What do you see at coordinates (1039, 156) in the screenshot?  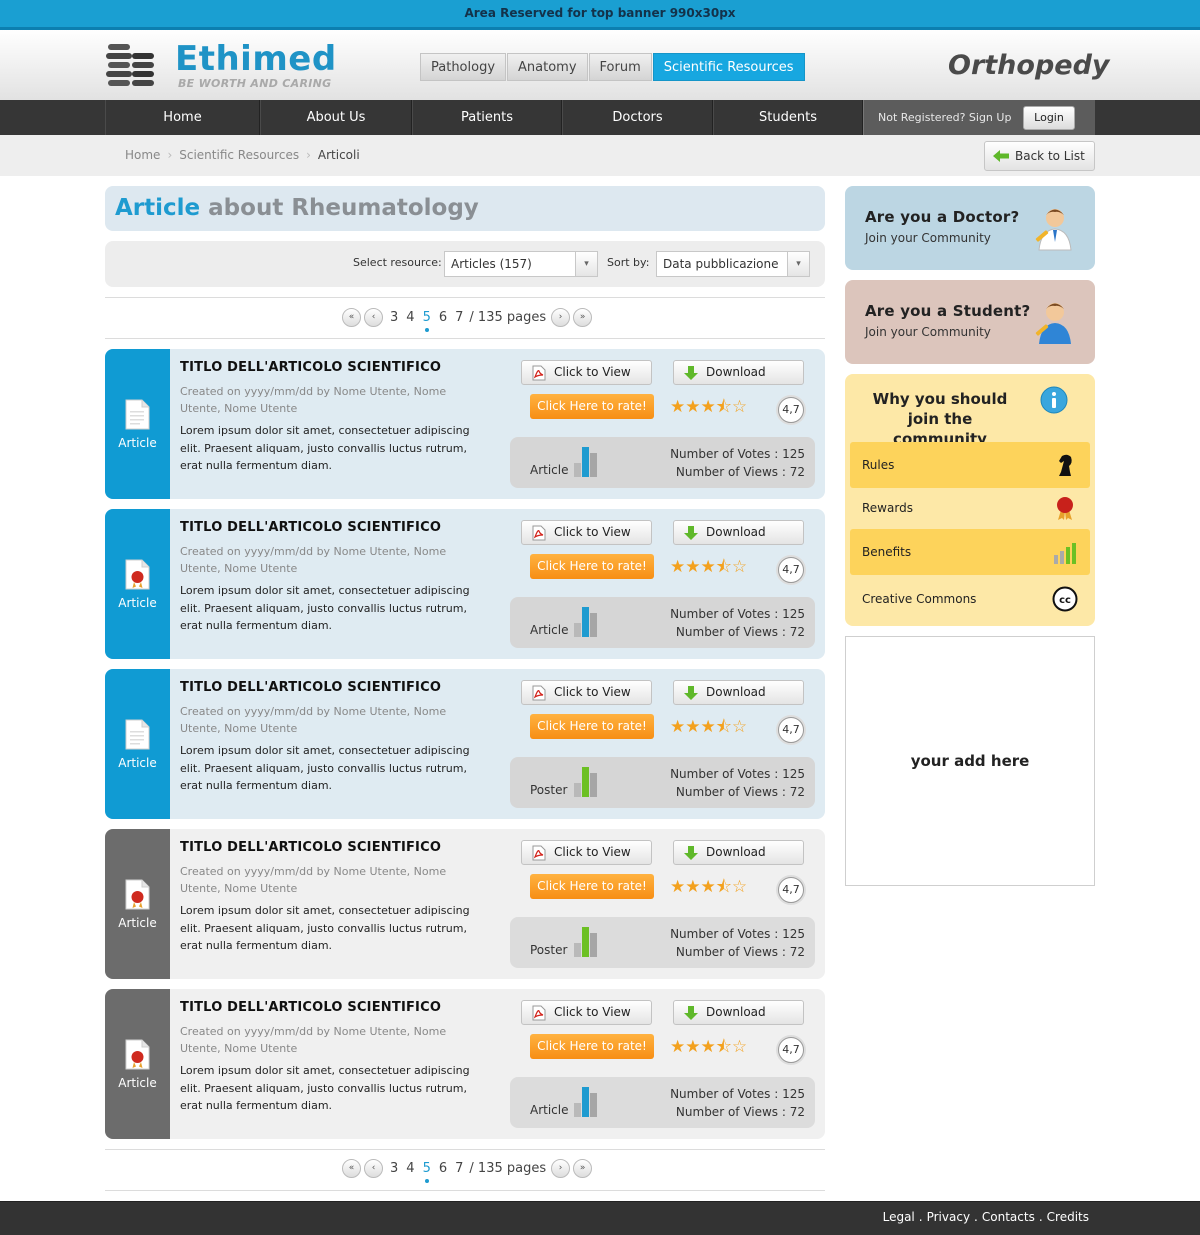 I see `back-to-list-button: Back to List` at bounding box center [1039, 156].